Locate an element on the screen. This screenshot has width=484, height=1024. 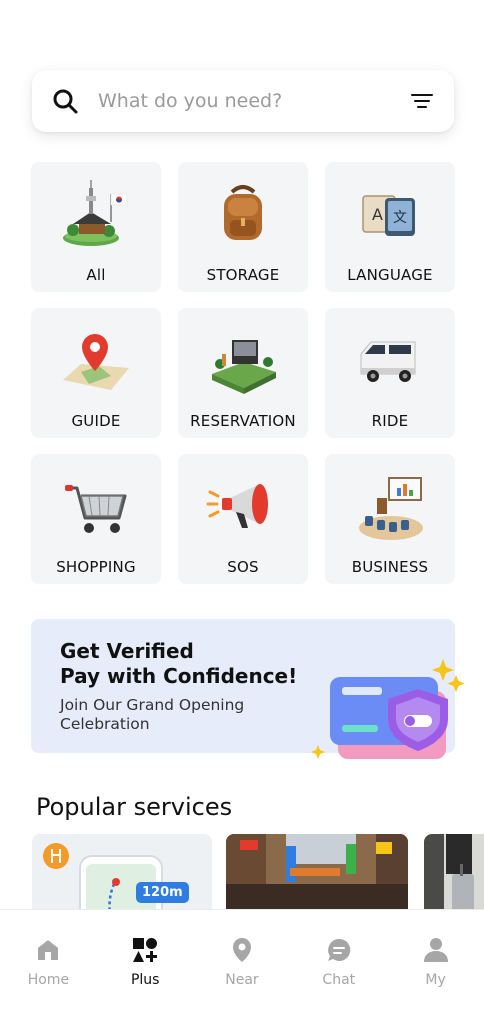
tab-label: Chat is located at coordinates (339, 980).